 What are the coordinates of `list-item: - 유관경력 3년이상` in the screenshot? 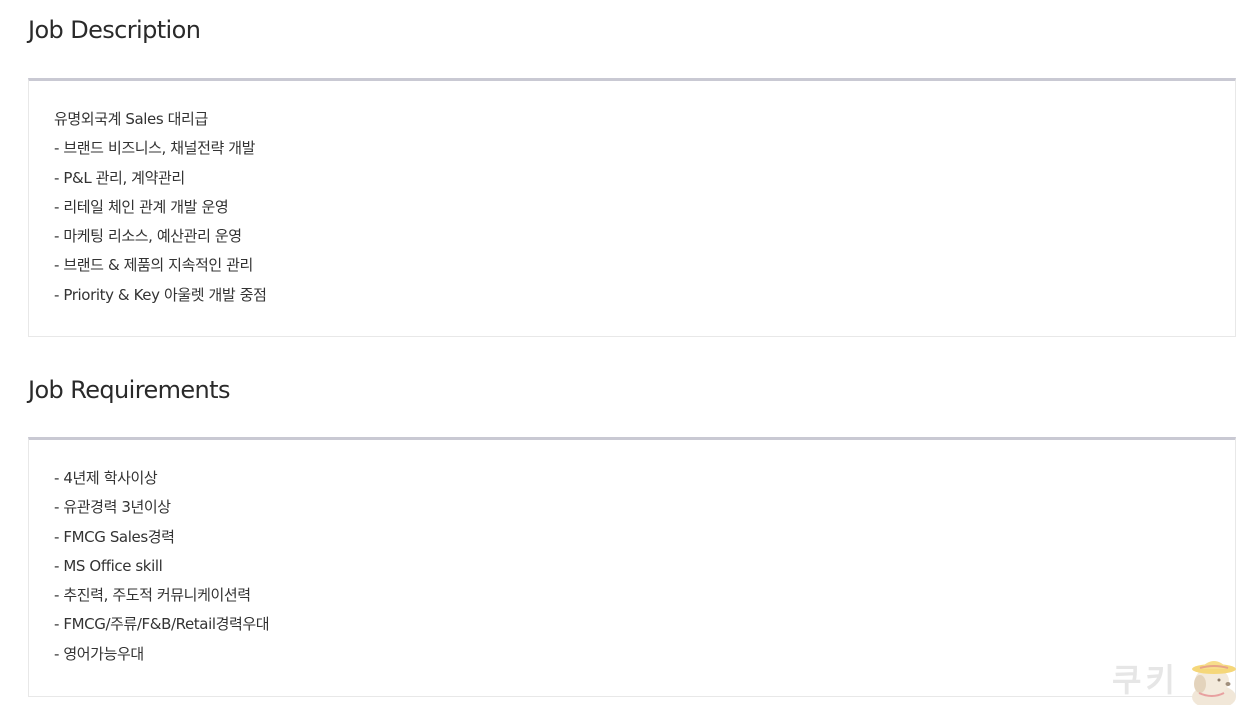 It's located at (112, 507).